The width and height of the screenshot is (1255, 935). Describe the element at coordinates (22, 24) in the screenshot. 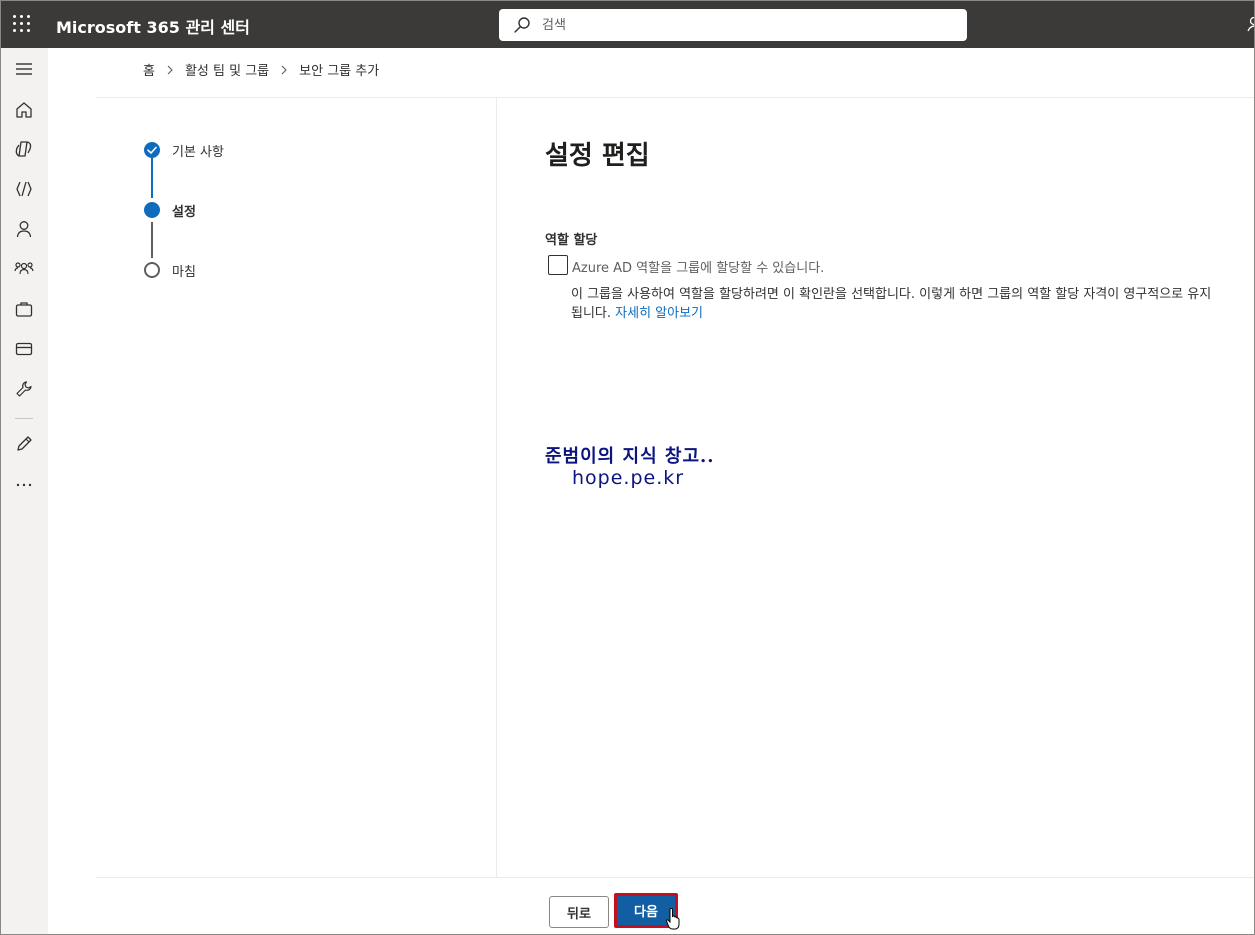

I see `app-launcher-icon` at that location.